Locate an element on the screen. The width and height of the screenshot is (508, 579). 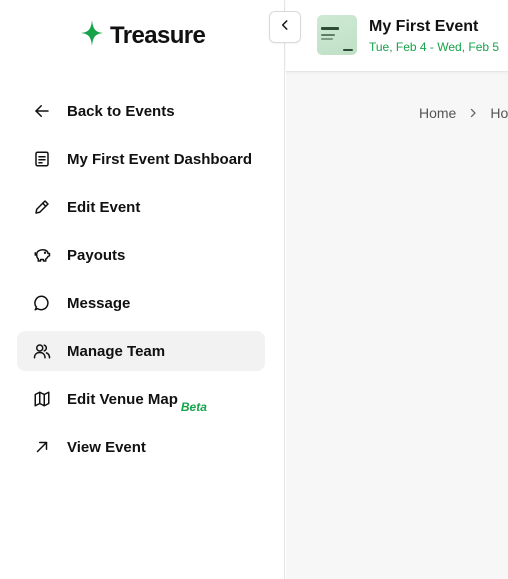
sparkle-logo-icon is located at coordinates (92, 35).